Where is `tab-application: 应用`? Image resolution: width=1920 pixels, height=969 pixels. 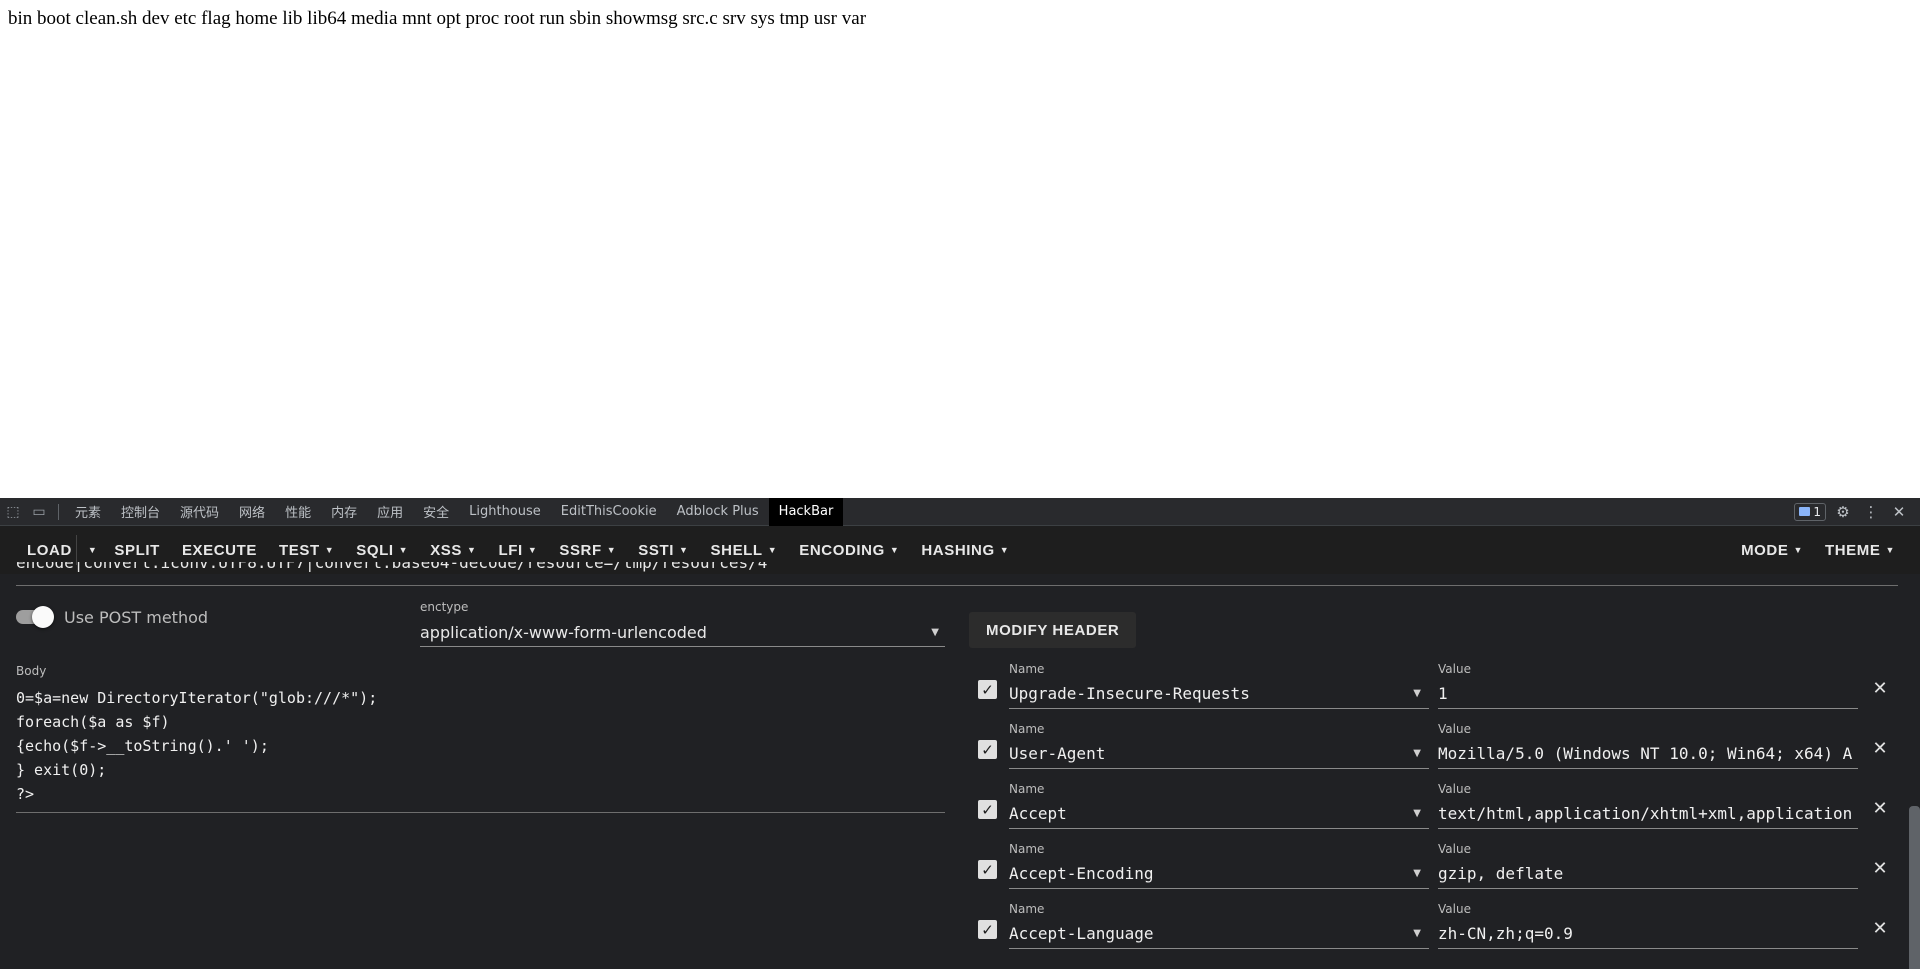 tab-application: 应用 is located at coordinates (390, 512).